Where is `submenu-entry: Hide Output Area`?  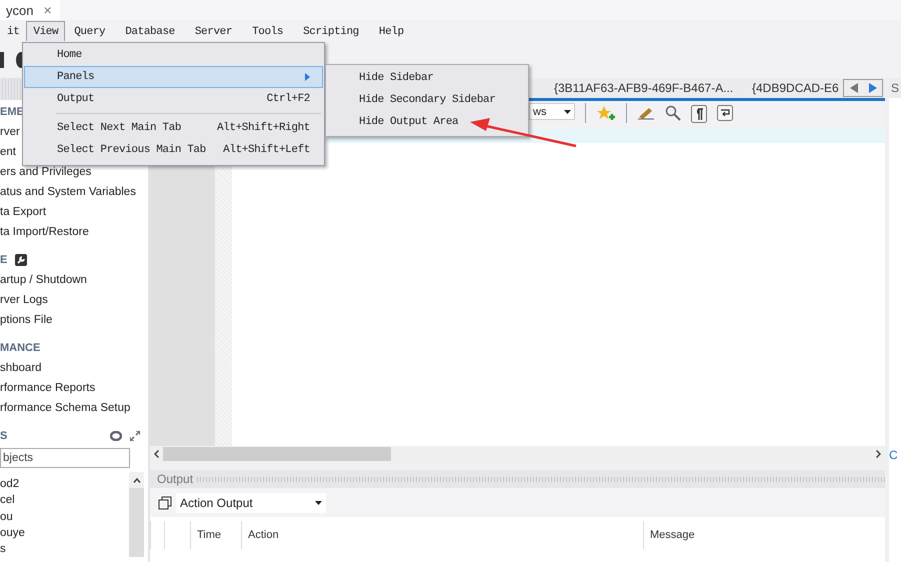
submenu-entry: Hide Output Area is located at coordinates (427, 122).